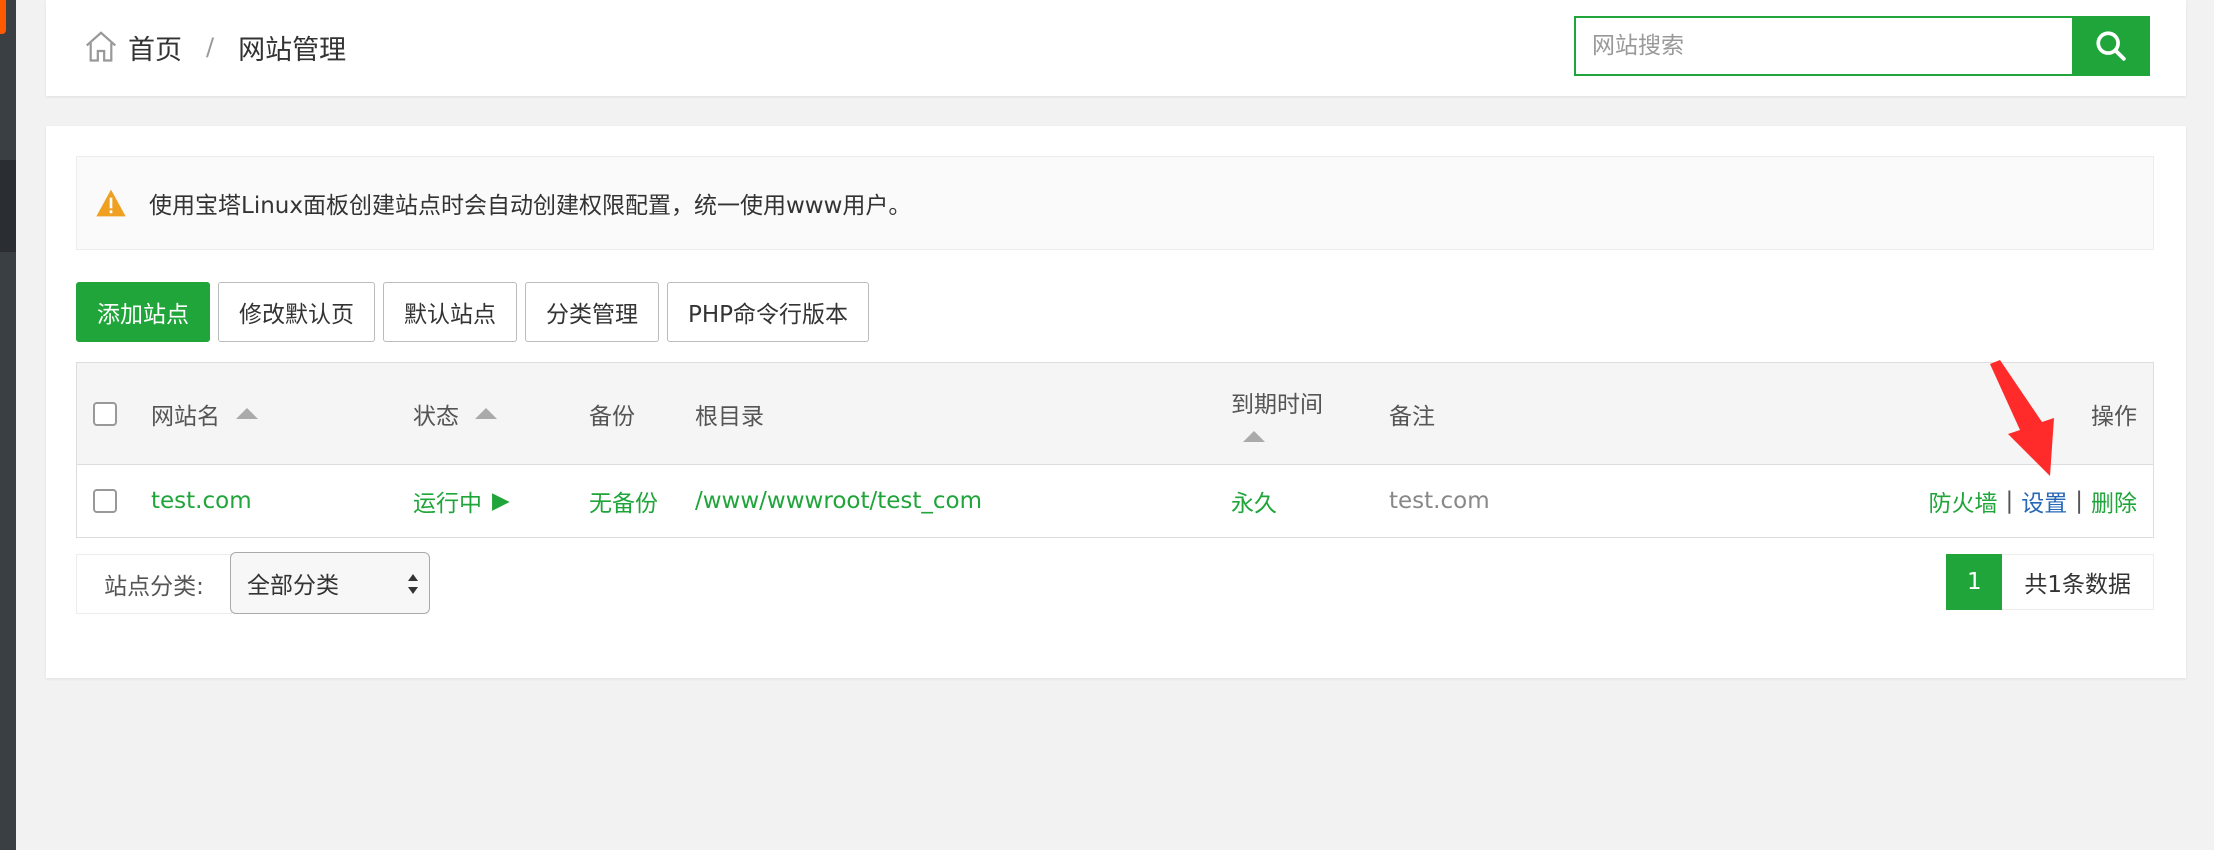 The width and height of the screenshot is (2214, 850). What do you see at coordinates (436, 416) in the screenshot?
I see `header-status-label: 状态` at bounding box center [436, 416].